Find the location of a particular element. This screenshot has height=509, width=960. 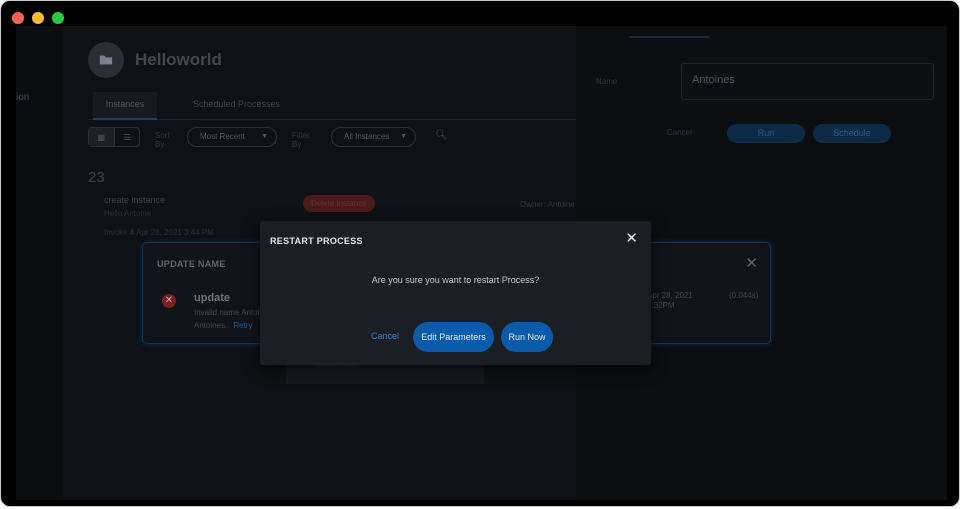

update-dialog-title: UPDATE NAME is located at coordinates (191, 264).